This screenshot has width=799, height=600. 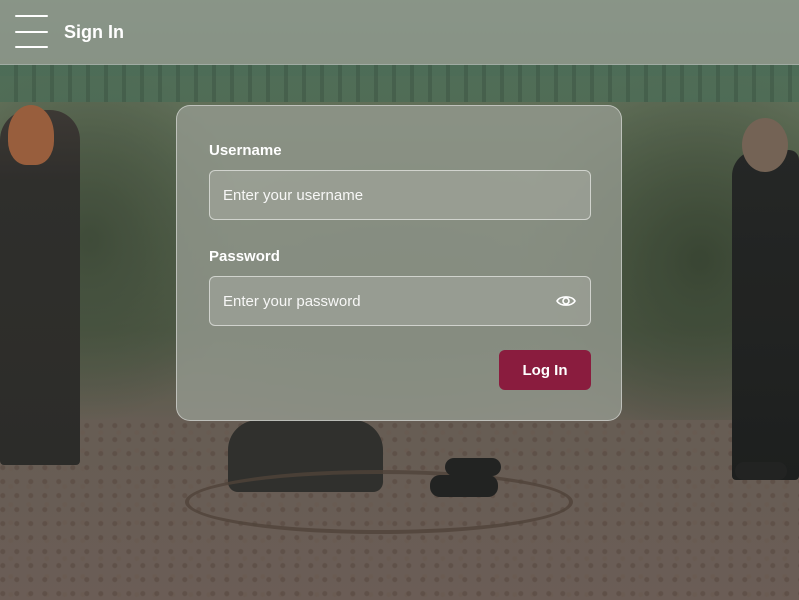 I want to click on hamburger-menu-icon, so click(x=32, y=32).